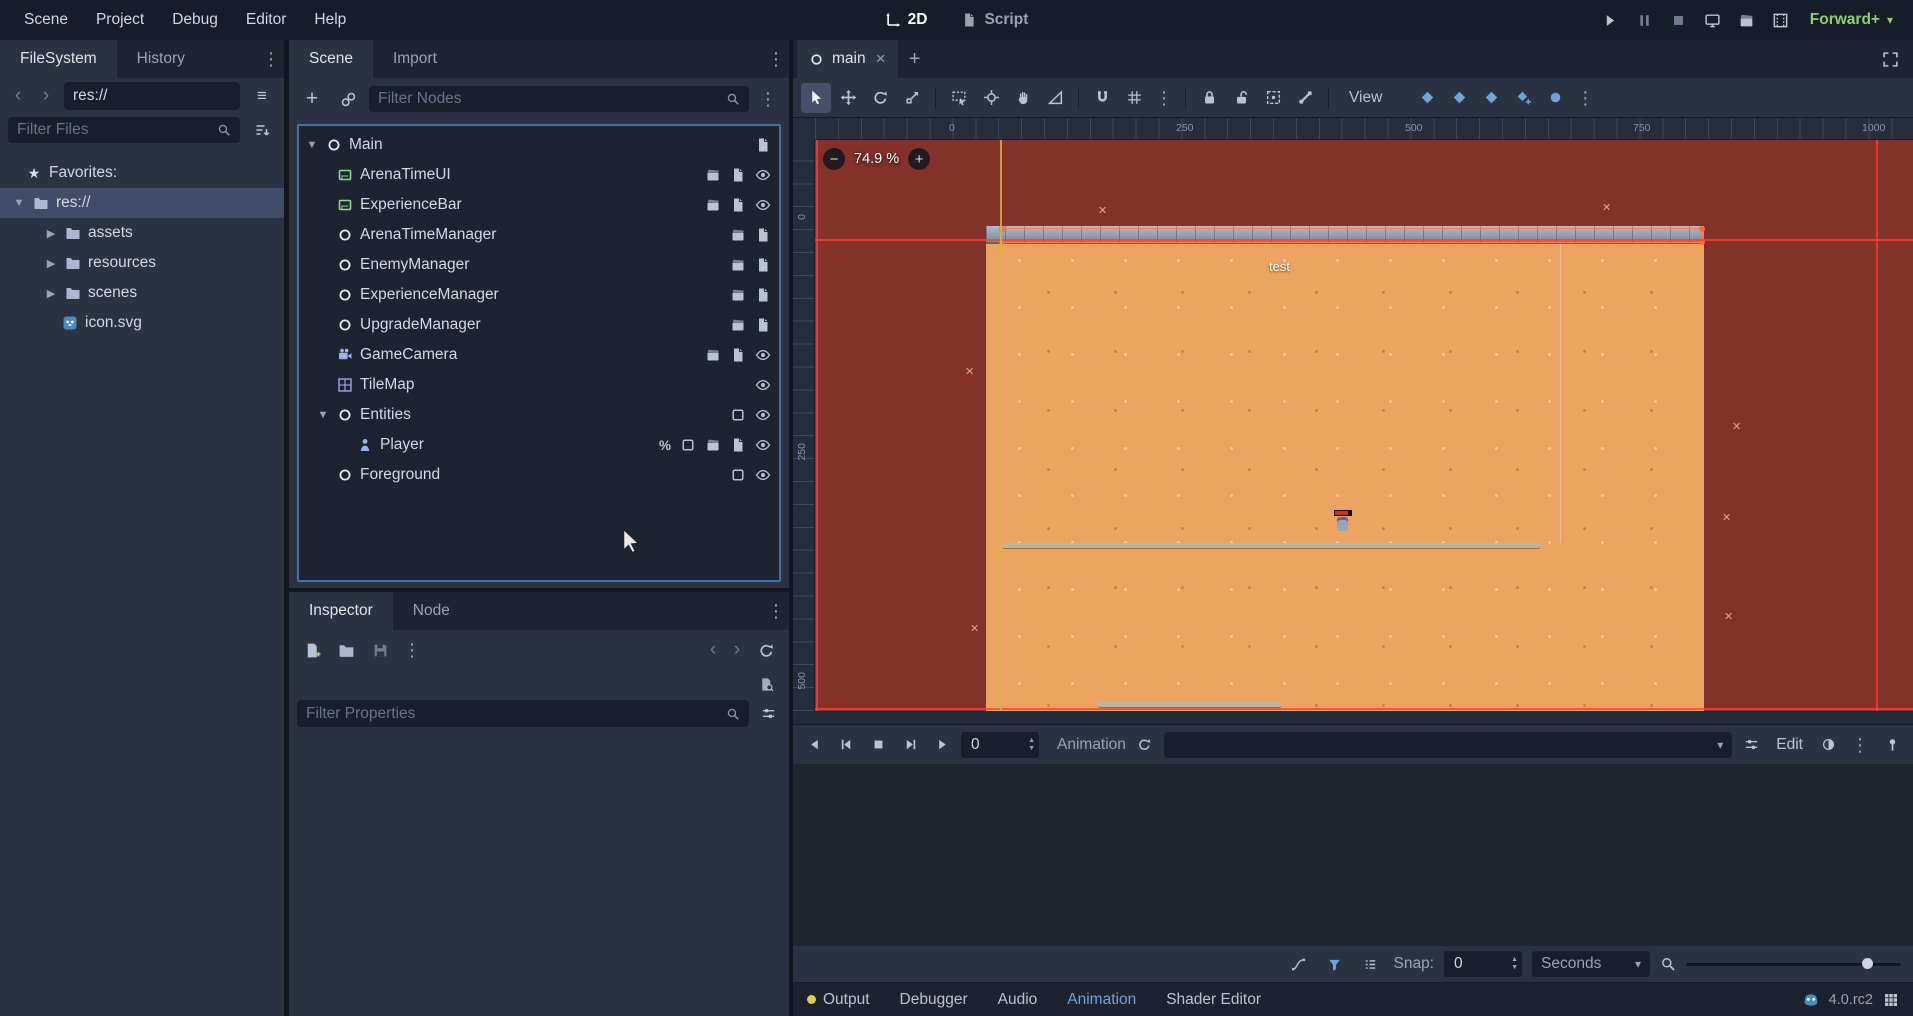  I want to click on key-scale-toggle, so click(1491, 98).